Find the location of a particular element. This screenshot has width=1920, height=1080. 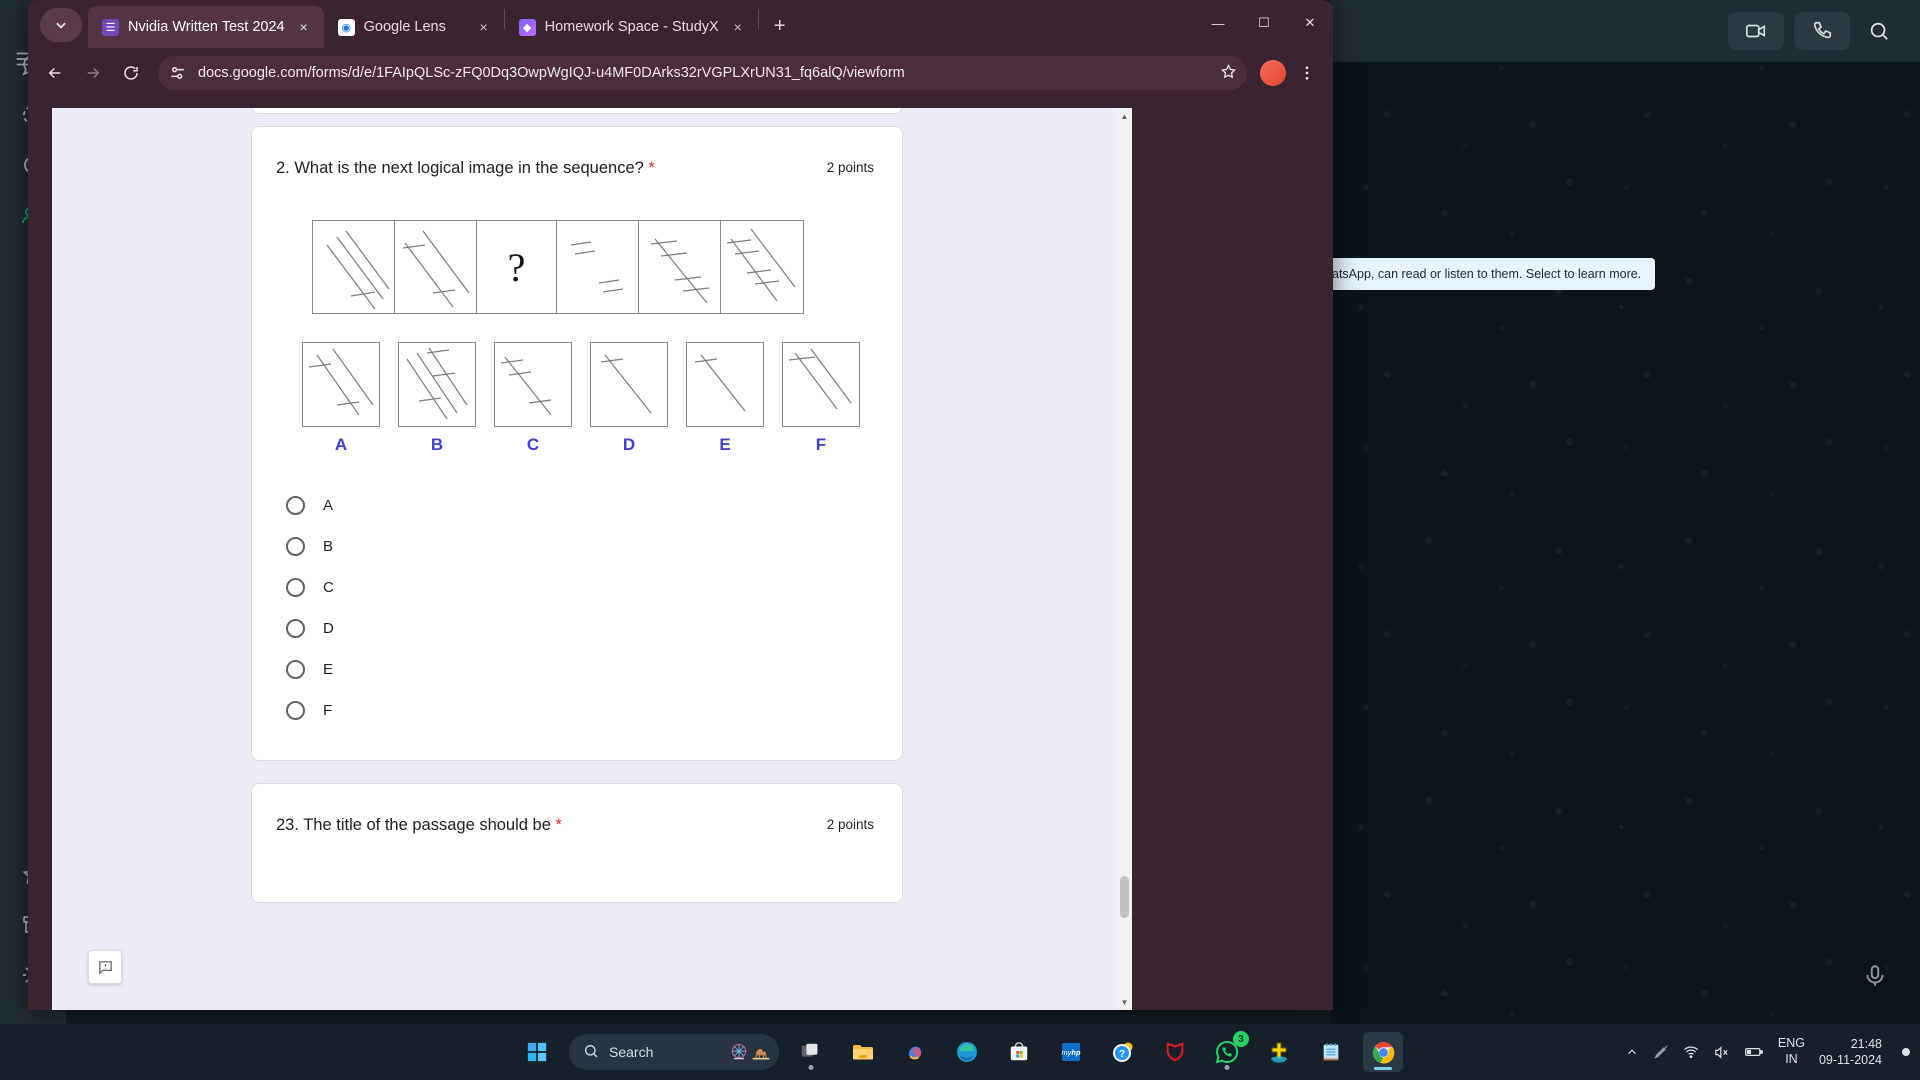

option-images: A B C D E F is located at coordinates (602, 398).